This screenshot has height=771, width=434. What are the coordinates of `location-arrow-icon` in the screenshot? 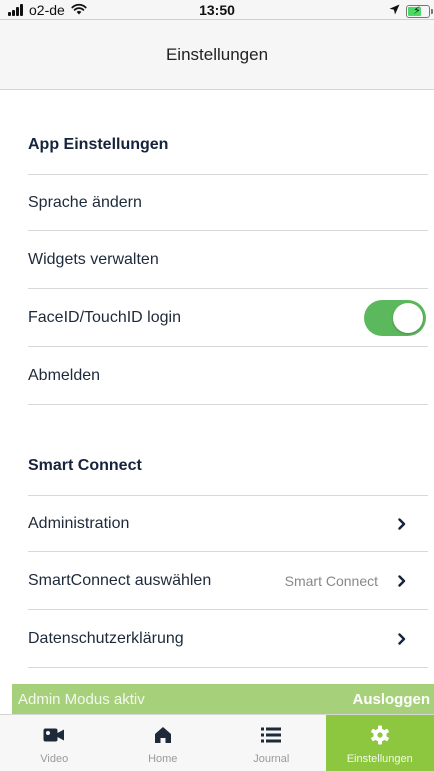 It's located at (394, 11).